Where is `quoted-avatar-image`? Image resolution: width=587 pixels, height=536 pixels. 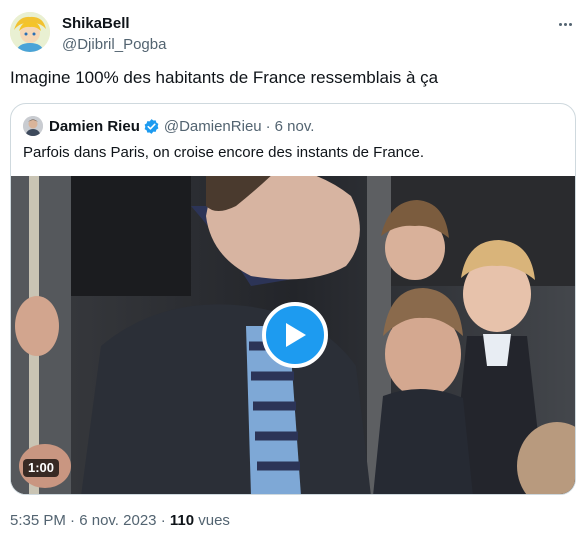
quoted-avatar-image is located at coordinates (33, 126).